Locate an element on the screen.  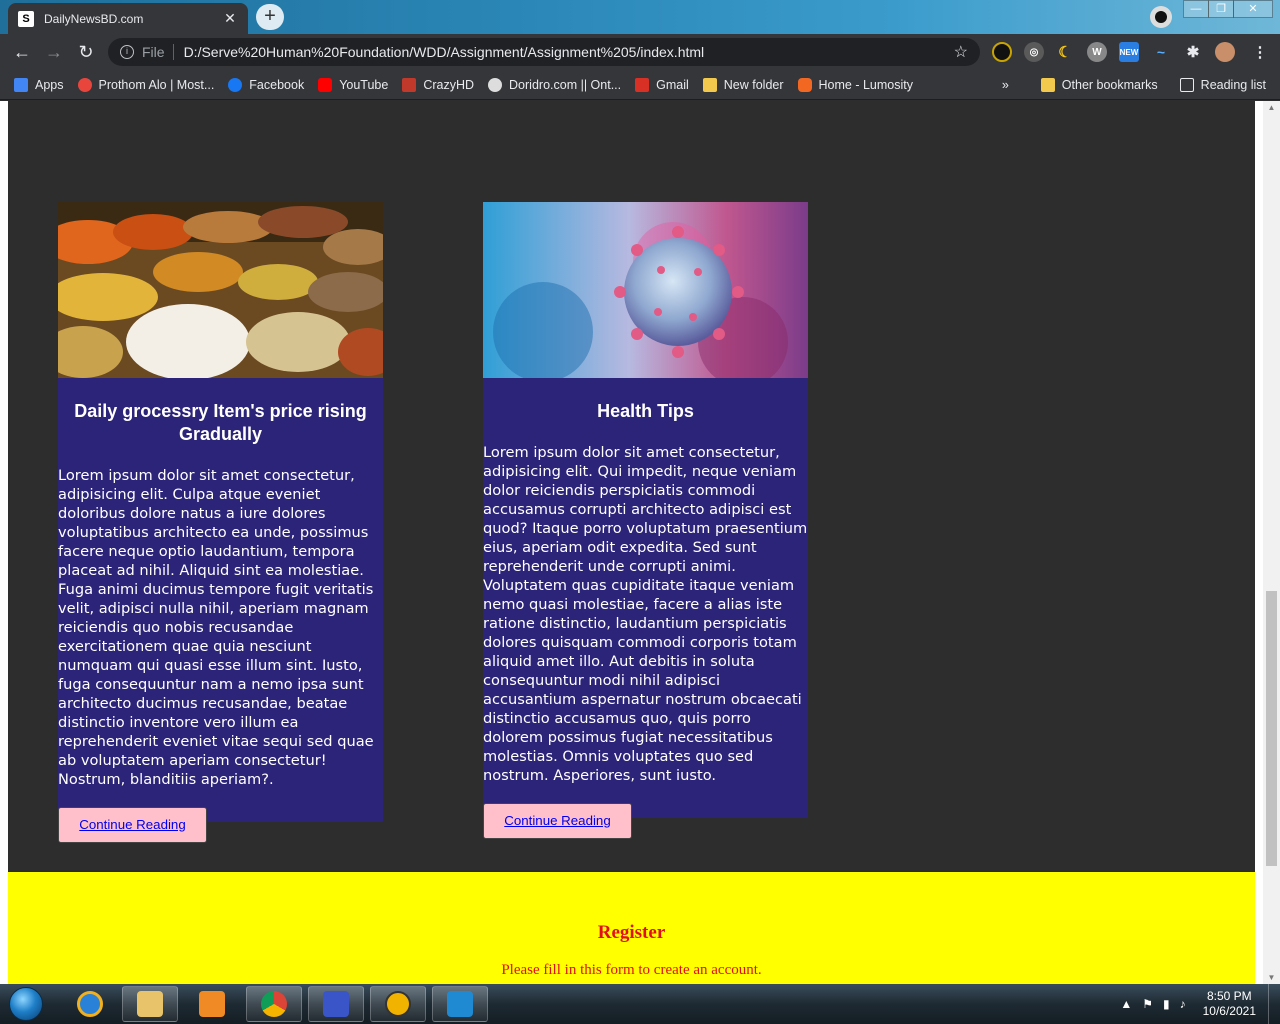
bookmark-apps: Apps is located at coordinates (39, 84).